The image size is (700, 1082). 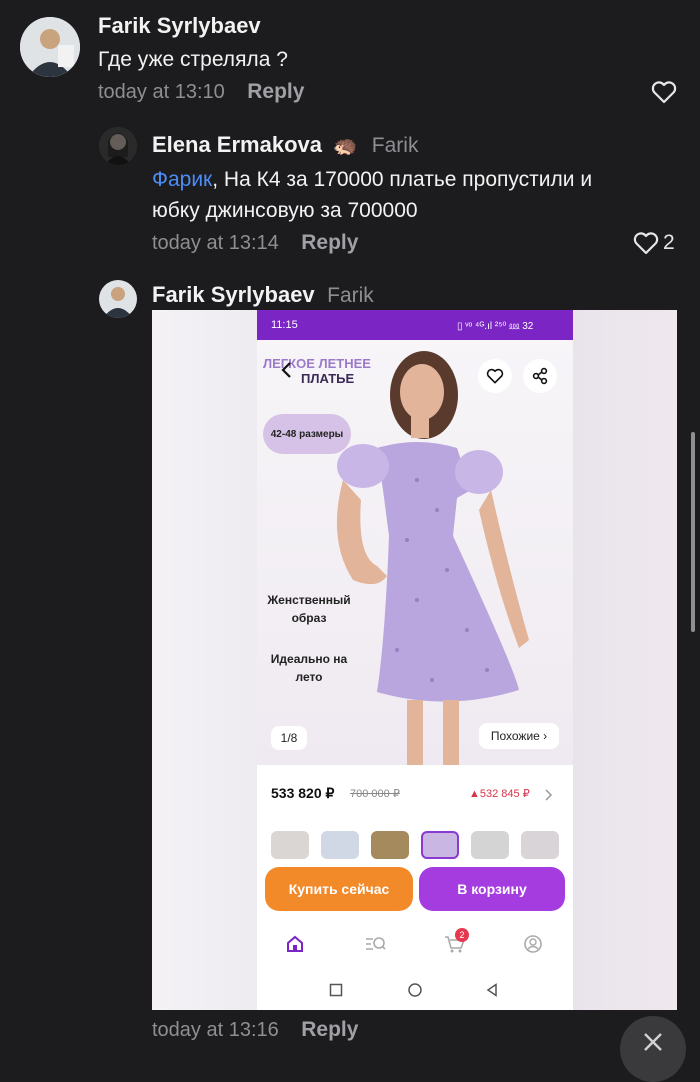 What do you see at coordinates (432, 558) in the screenshot?
I see `model-photo` at bounding box center [432, 558].